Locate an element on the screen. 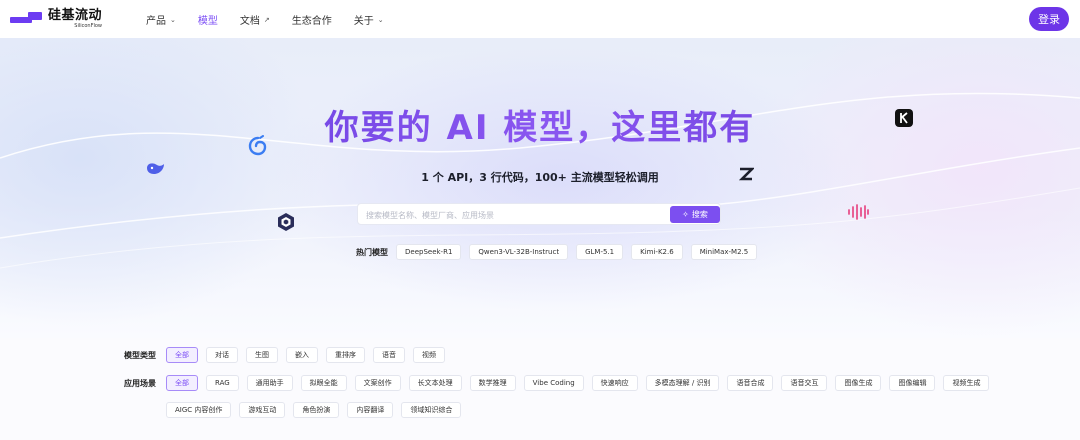 The image size is (1080, 440). scene-chip: AIGC 内容创作 is located at coordinates (199, 410).